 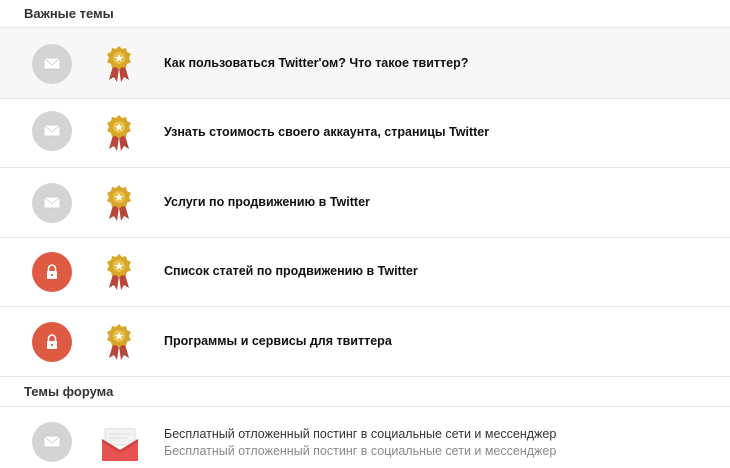 I want to click on topic-row: Программы и сервисы для твиттера, so click(x=365, y=342).